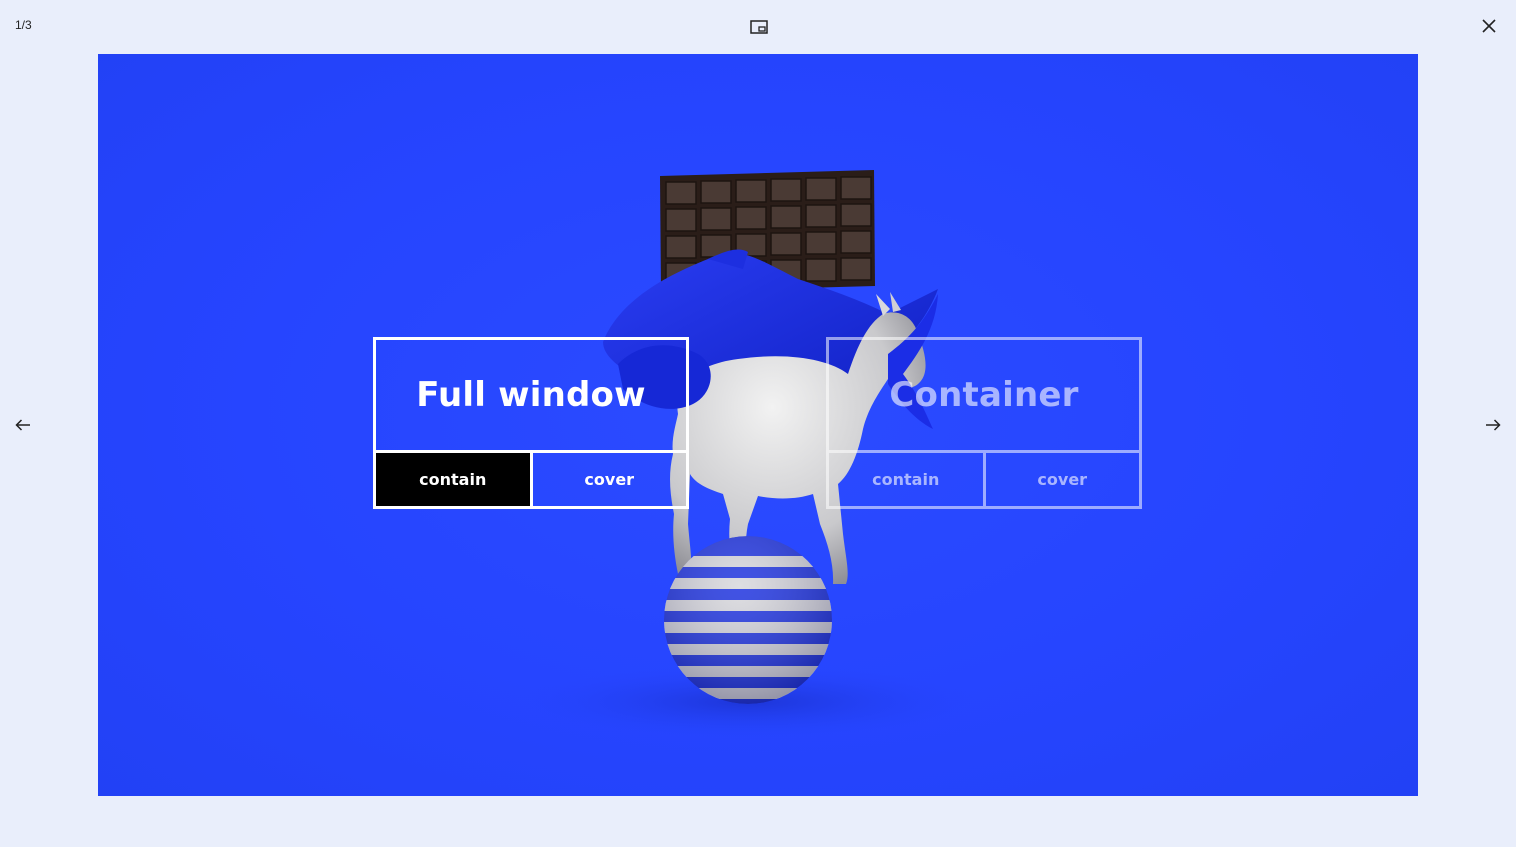  I want to click on container-mode-buttons: contain cover, so click(984, 479).